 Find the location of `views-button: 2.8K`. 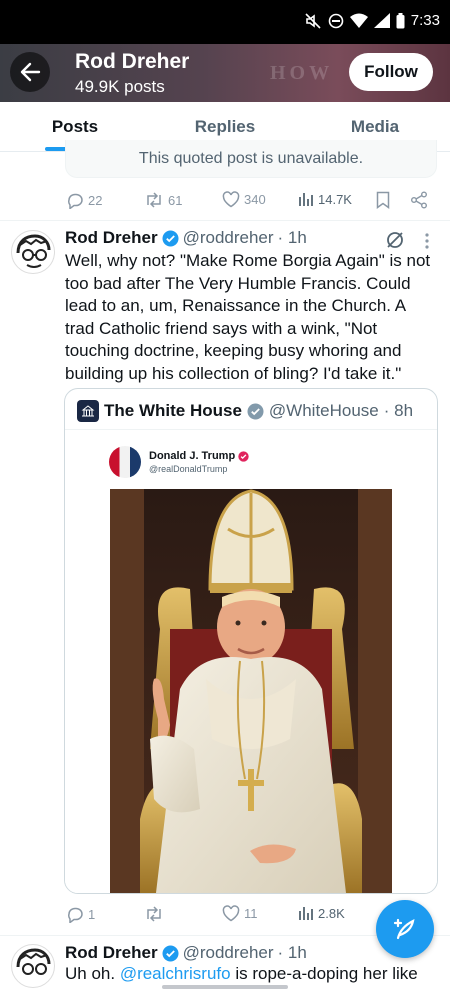

views-button: 2.8K is located at coordinates (321, 913).